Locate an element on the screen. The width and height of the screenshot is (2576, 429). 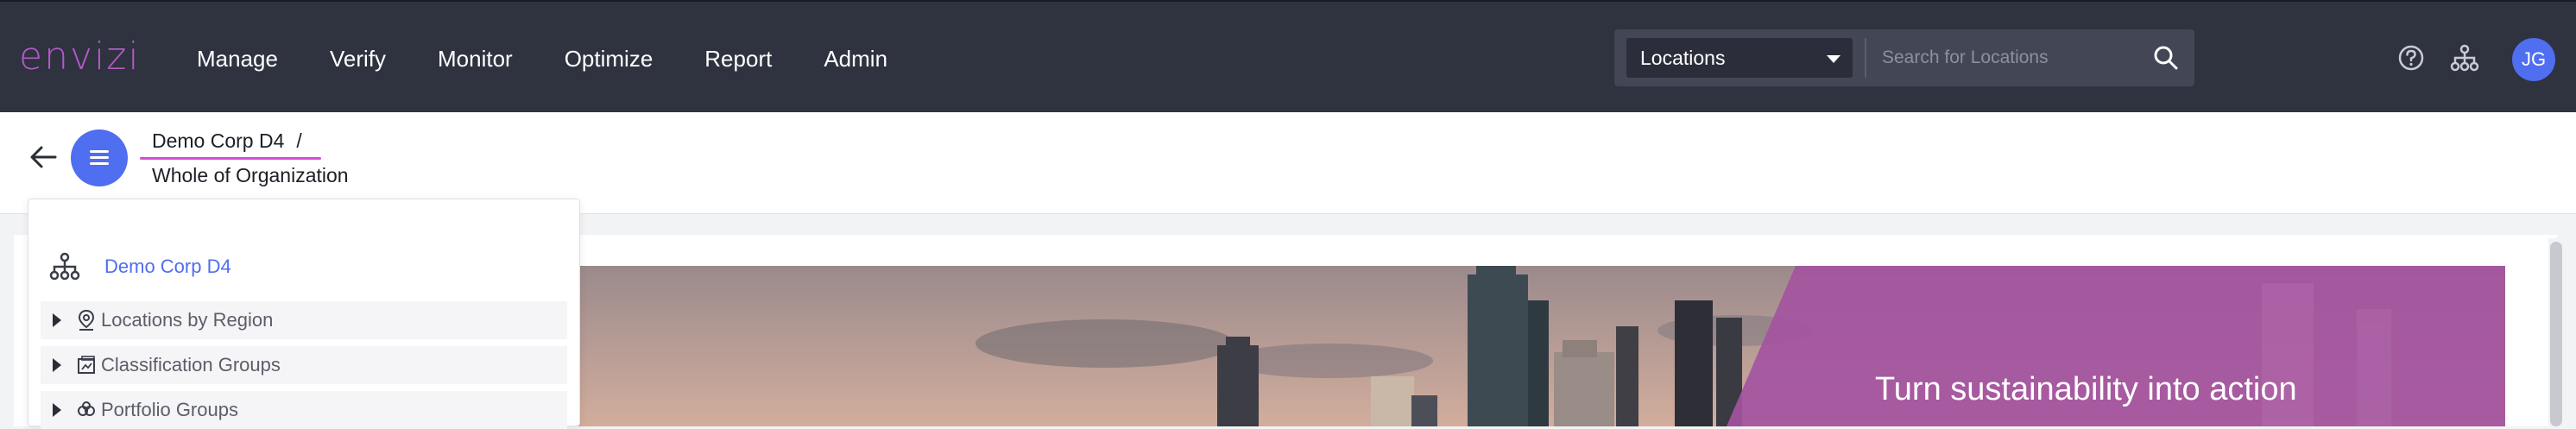
tree-item-classification-groups: Classification Groups is located at coordinates (304, 365).